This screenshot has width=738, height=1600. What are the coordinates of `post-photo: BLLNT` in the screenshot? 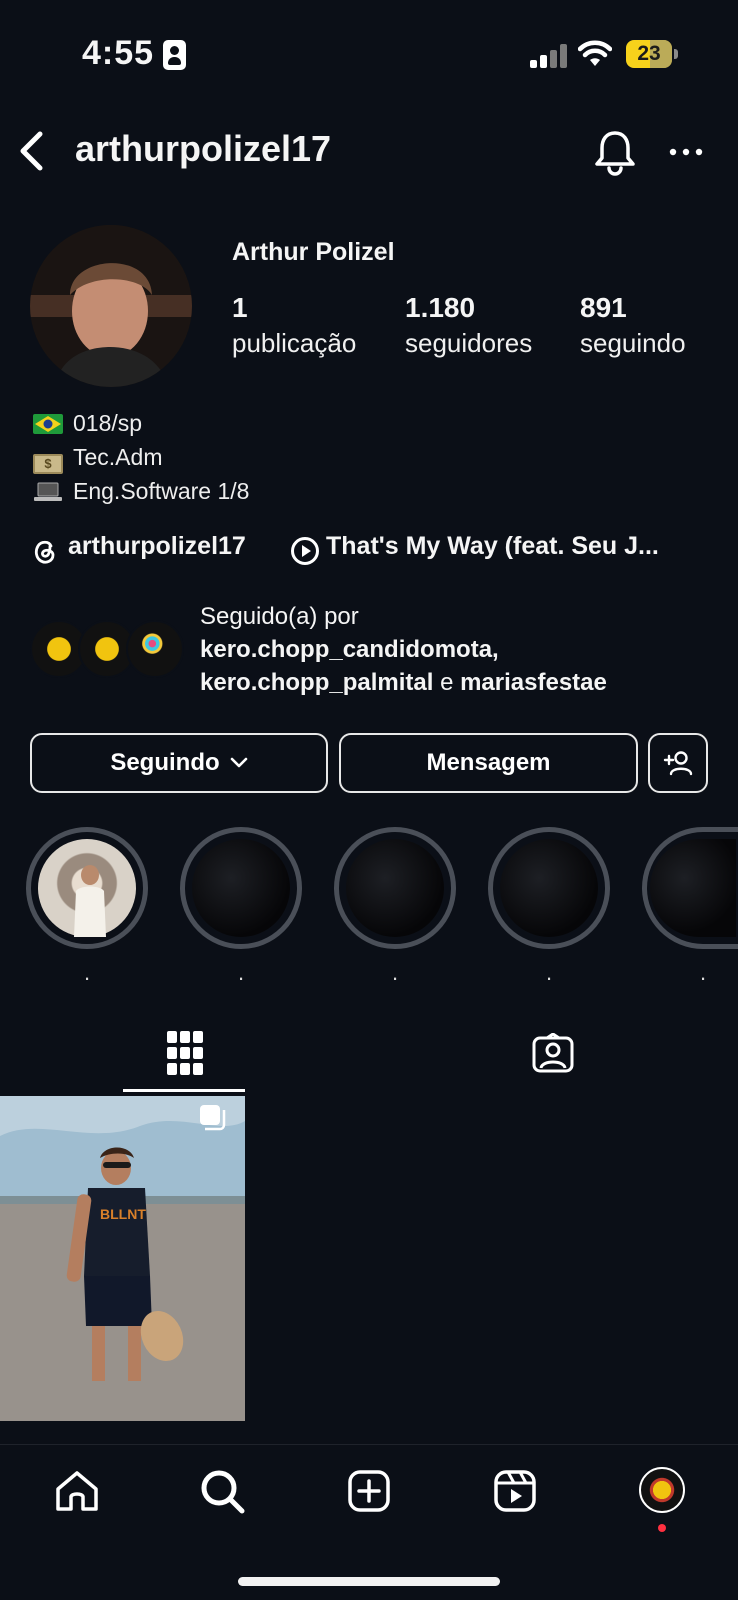 It's located at (122, 1258).